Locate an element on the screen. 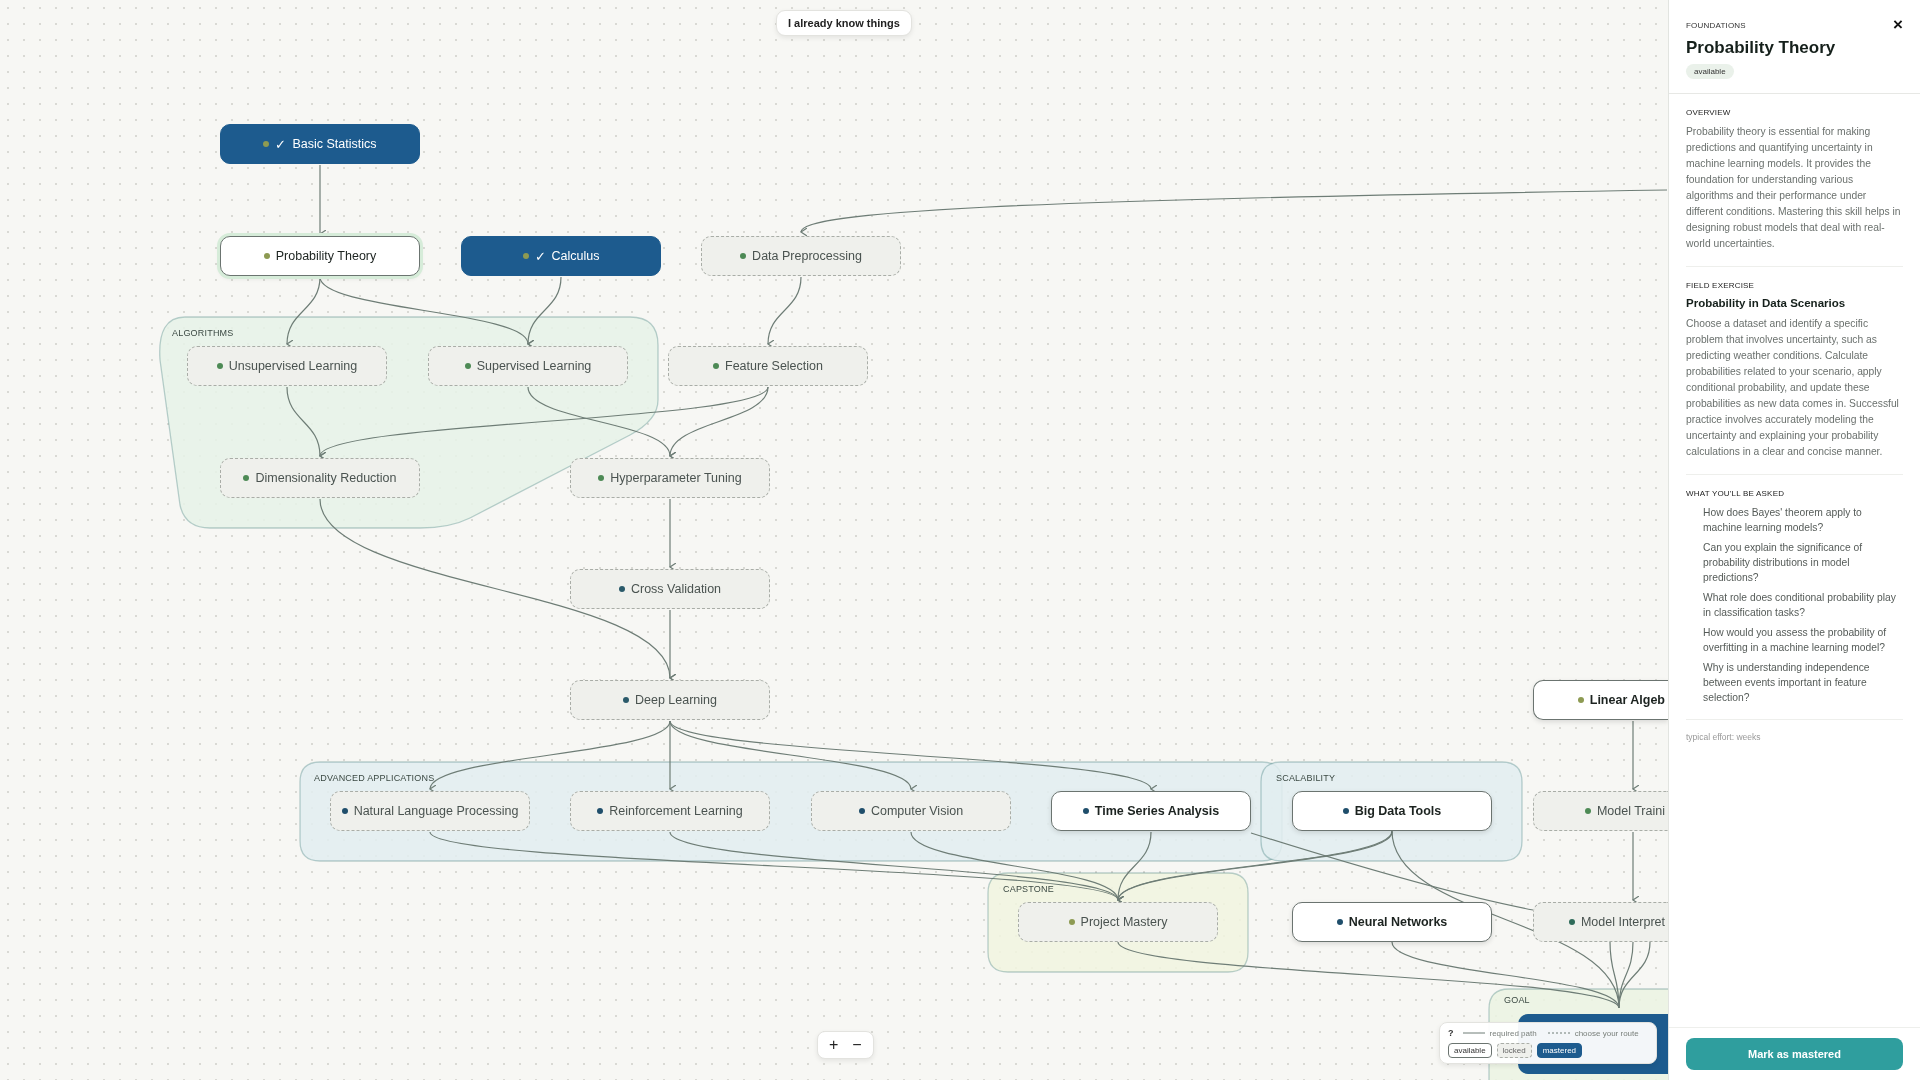  effort-text: typical effort: weeks is located at coordinates (1724, 736).